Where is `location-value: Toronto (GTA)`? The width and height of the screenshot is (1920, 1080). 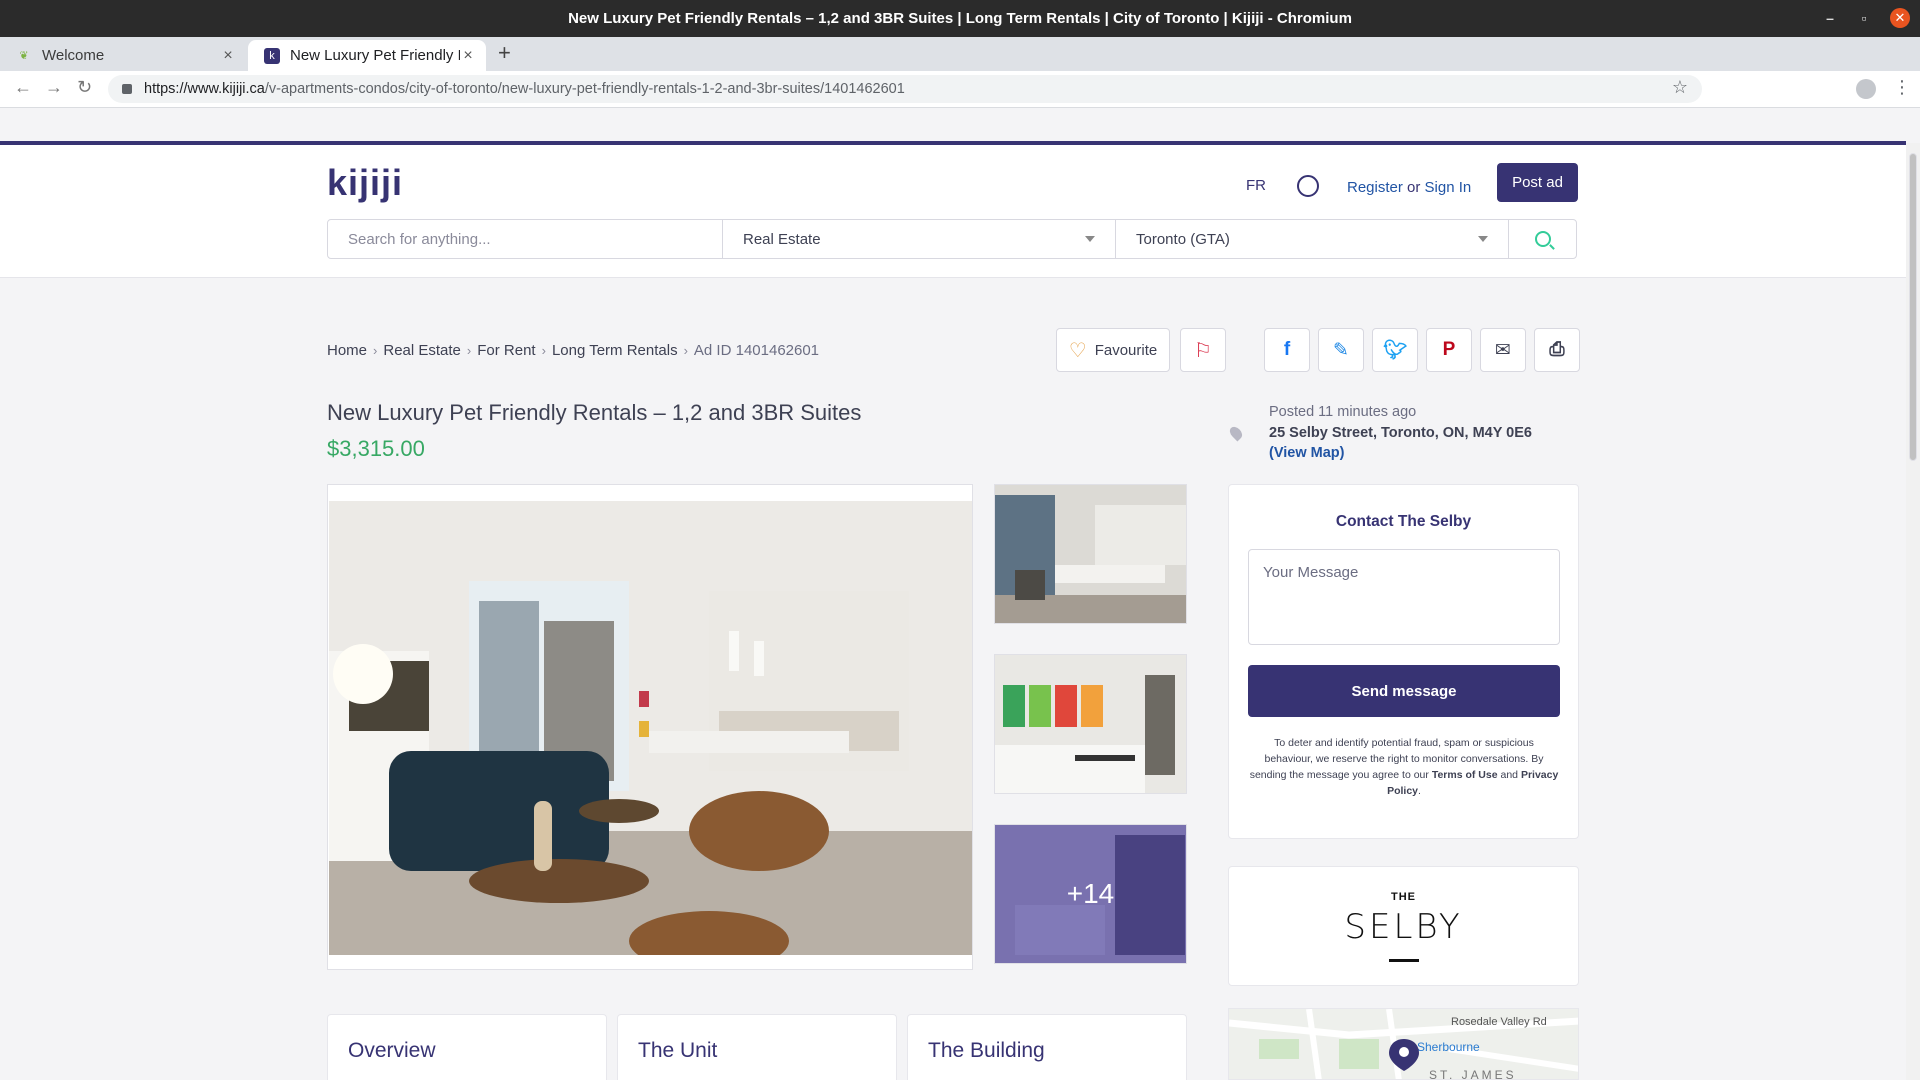
location-value: Toronto (GTA) is located at coordinates (1183, 239).